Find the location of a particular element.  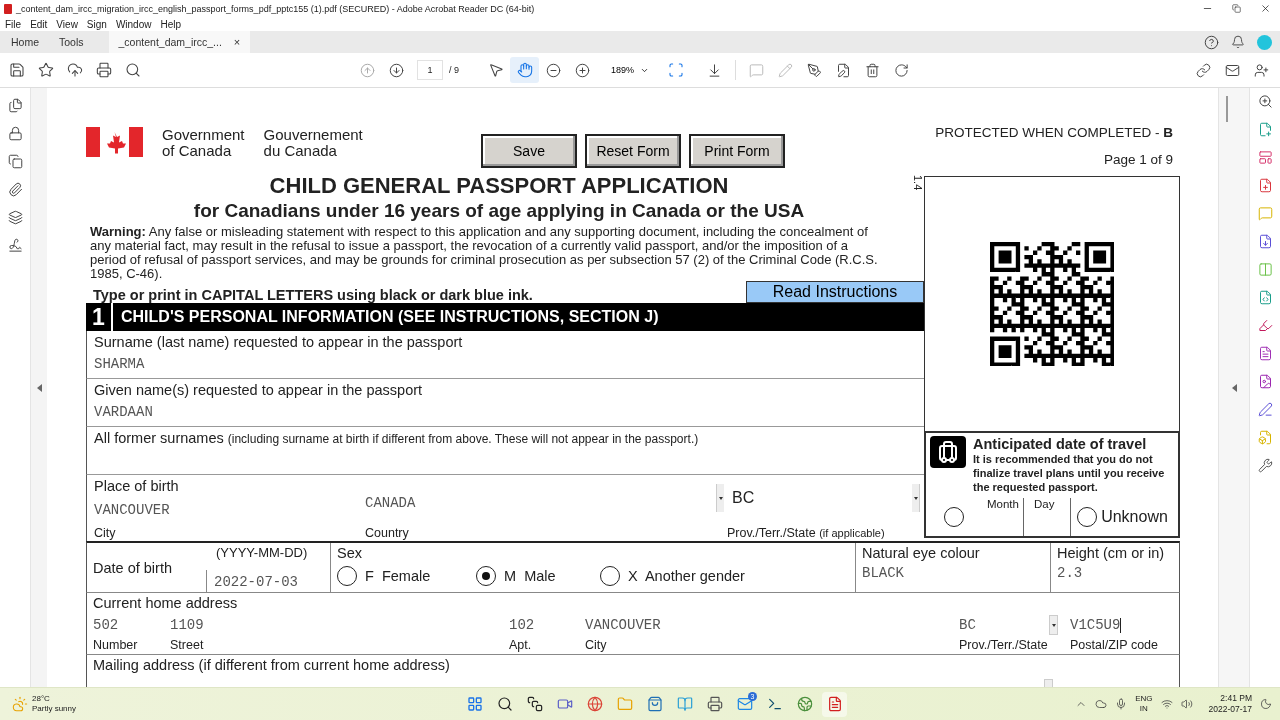

date-of-birth-field: 2022-07-03 is located at coordinates (268, 581).